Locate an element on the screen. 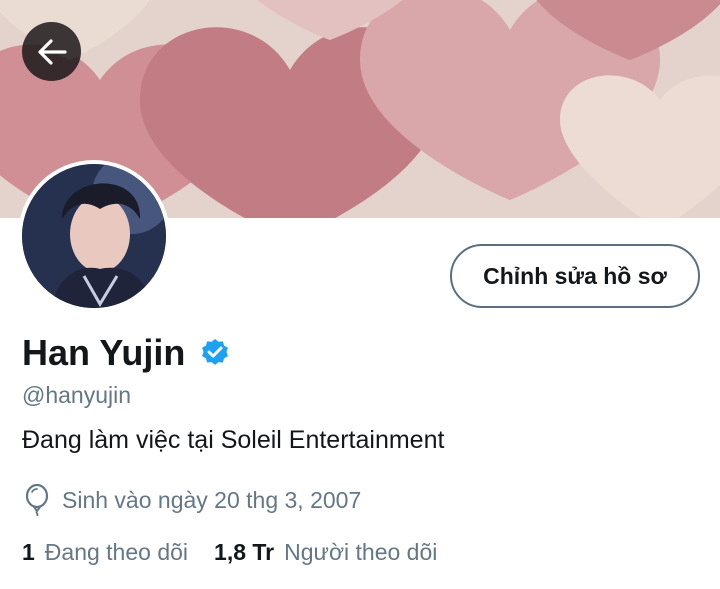 The image size is (720, 589). followers-link: 1,8 Tr Người theo dõi is located at coordinates (325, 552).